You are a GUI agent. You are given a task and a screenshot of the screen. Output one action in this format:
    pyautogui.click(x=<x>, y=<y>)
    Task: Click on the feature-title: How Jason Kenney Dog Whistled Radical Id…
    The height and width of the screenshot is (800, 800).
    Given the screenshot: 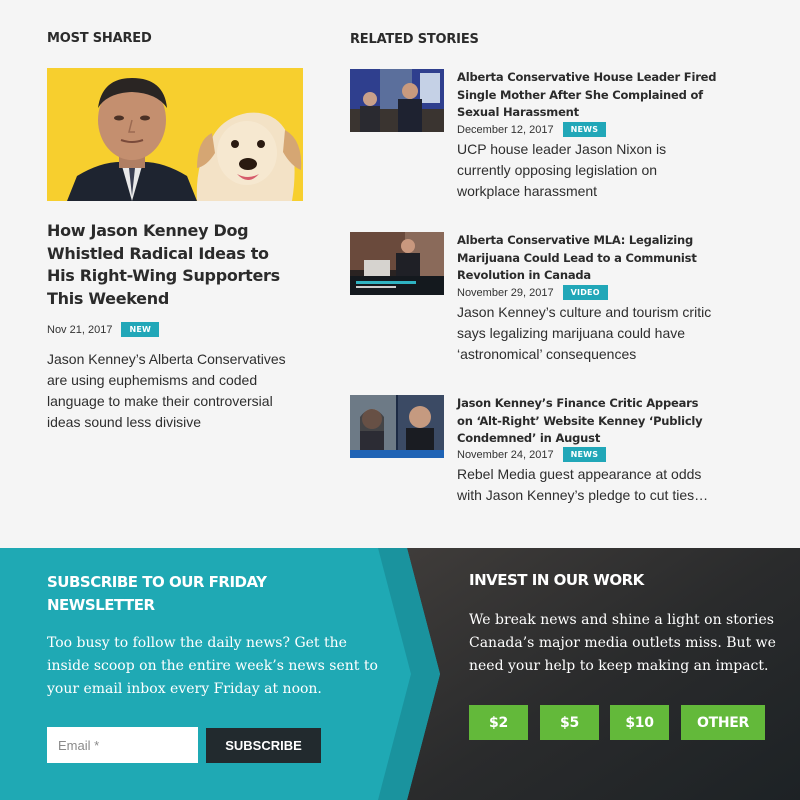 What is the action you would take?
    pyautogui.click(x=172, y=265)
    